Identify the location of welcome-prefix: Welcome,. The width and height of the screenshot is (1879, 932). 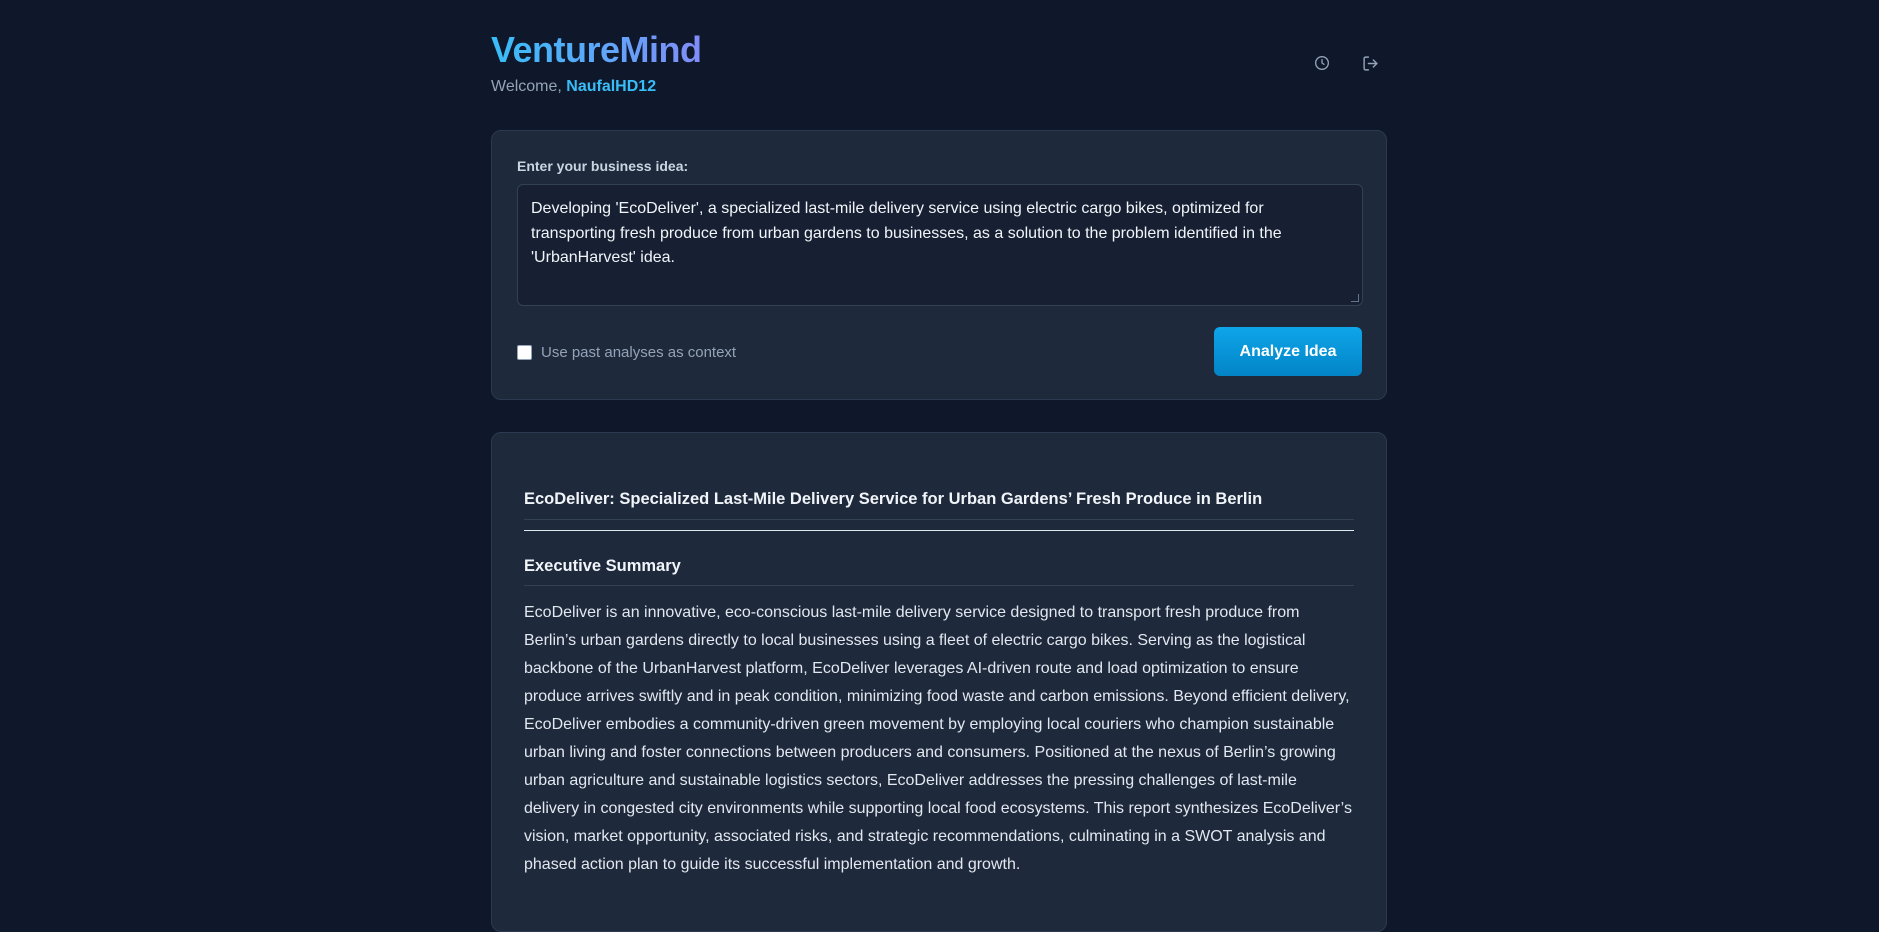
(529, 86).